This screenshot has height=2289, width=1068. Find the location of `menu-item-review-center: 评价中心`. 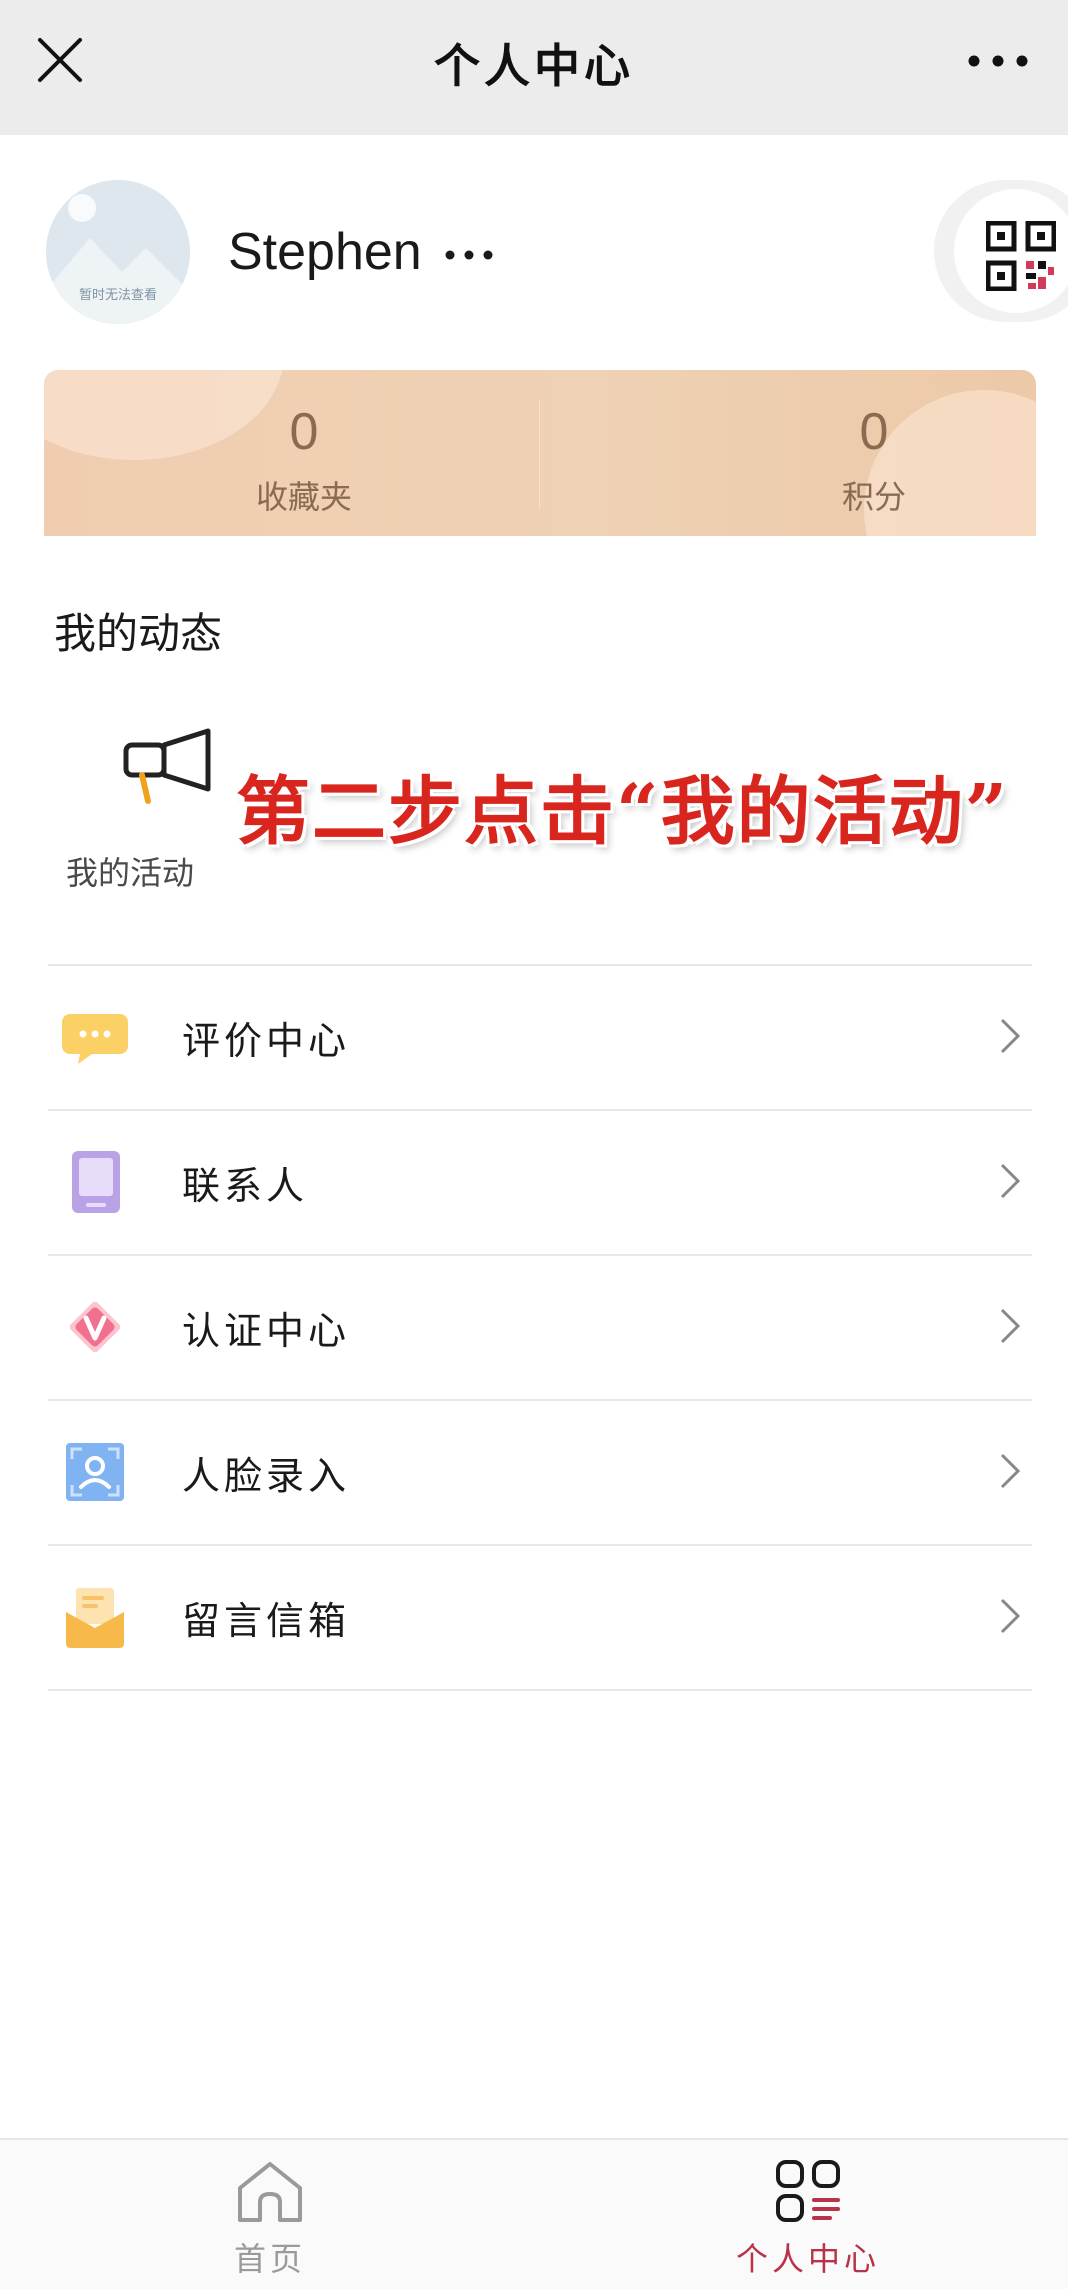

menu-item-review-center: 评价中心 is located at coordinates (540, 1036).